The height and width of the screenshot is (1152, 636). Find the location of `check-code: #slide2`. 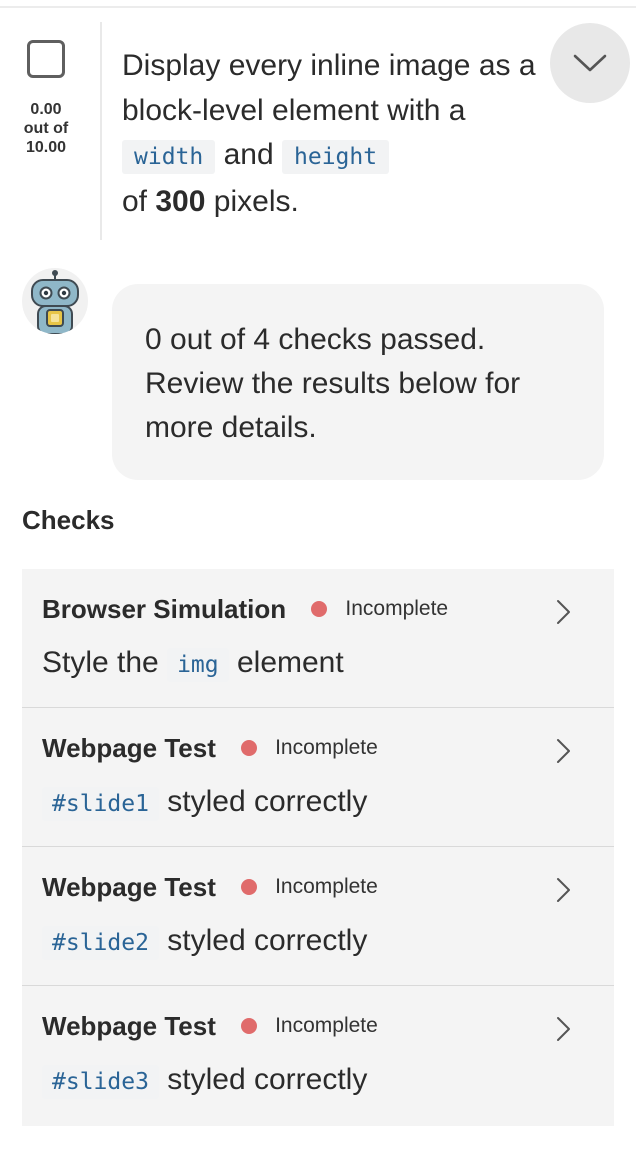

check-code: #slide2 is located at coordinates (100, 943).